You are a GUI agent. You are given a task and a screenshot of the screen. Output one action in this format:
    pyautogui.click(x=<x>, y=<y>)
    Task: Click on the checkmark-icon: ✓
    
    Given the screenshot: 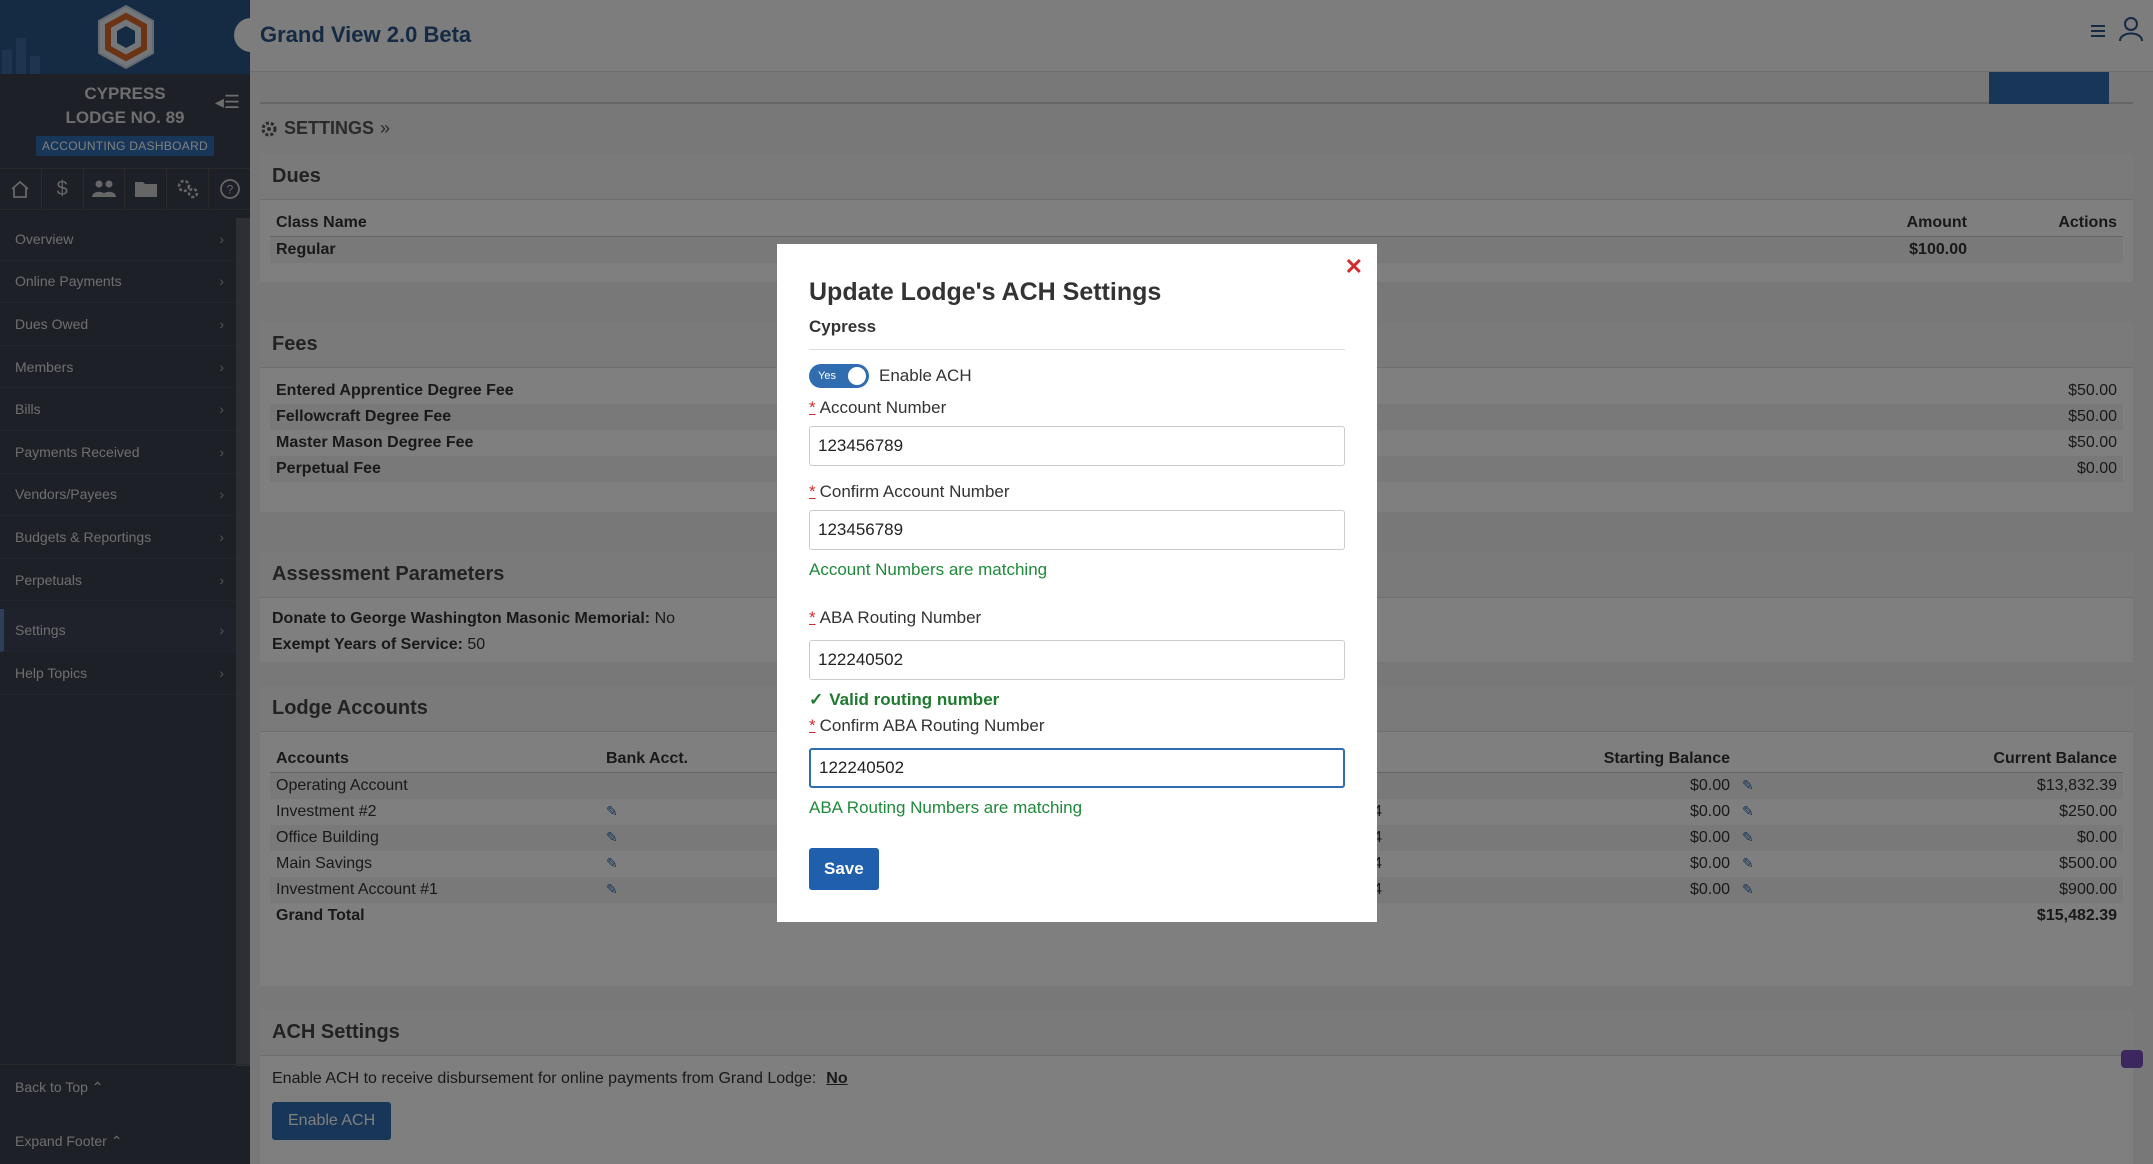 What is the action you would take?
    pyautogui.click(x=816, y=699)
    